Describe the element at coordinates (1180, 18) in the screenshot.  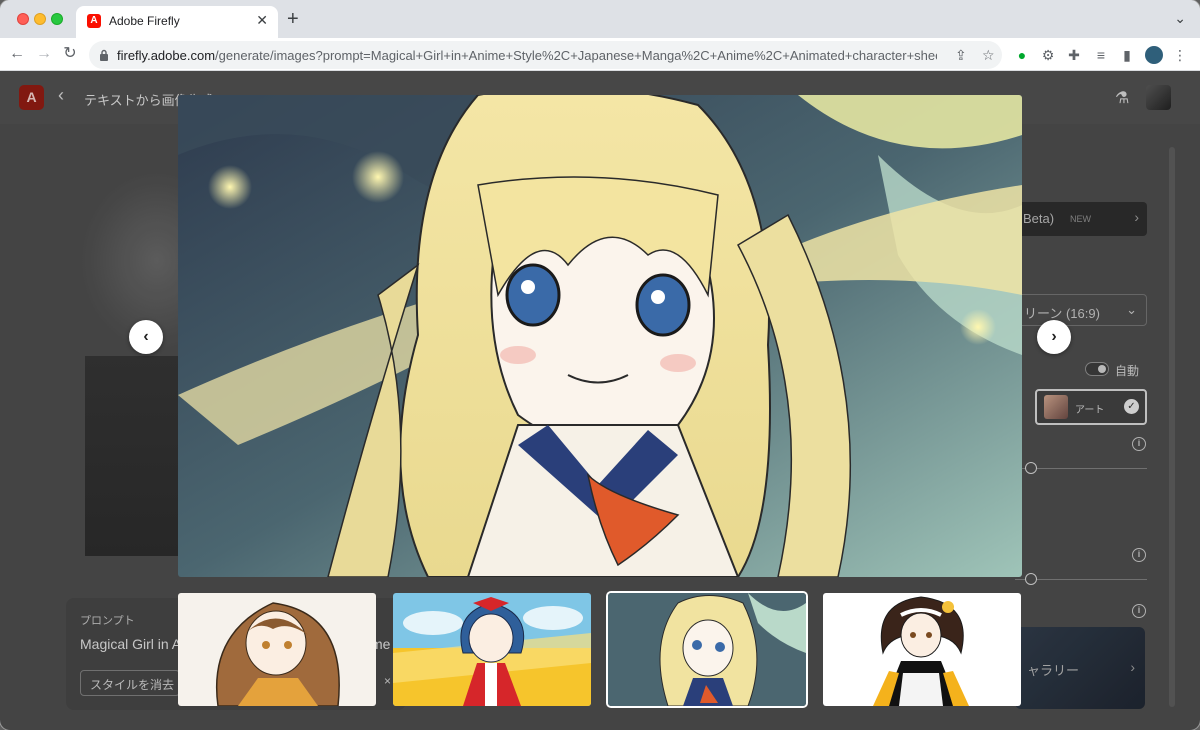
I see `tab-search-chevron-icon: ⌄` at that location.